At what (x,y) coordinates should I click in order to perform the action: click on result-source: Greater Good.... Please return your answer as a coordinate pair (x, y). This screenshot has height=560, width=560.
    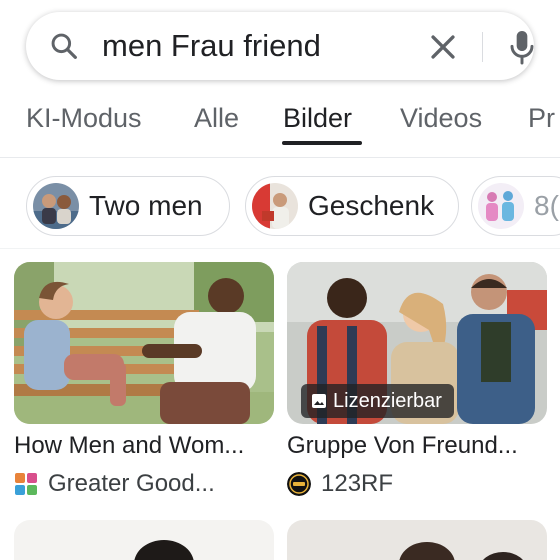
    Looking at the image, I should click on (114, 484).